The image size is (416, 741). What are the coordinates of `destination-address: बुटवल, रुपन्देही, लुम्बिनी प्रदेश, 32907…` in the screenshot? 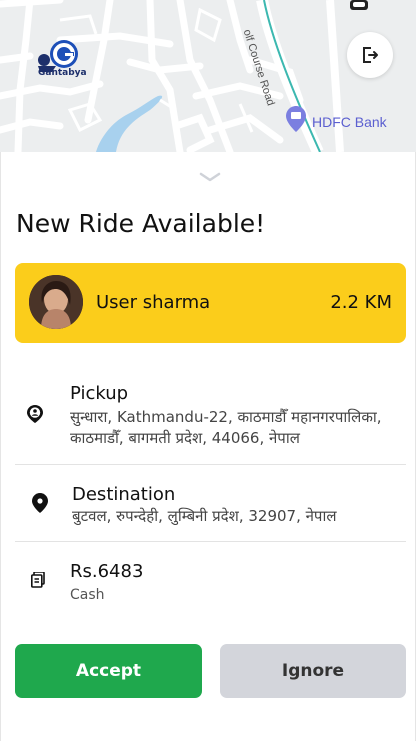 It's located at (204, 516).